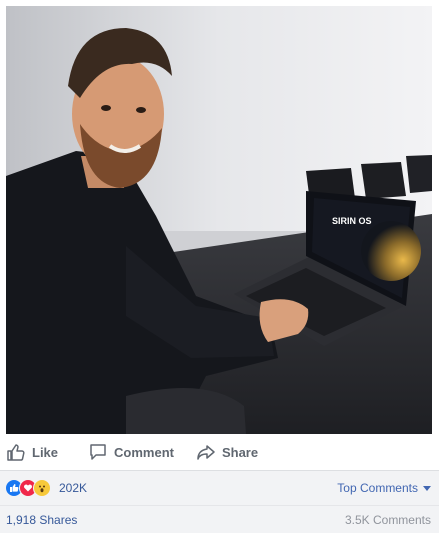  I want to click on post-action-bar: Like Comment Share, so click(219, 452).